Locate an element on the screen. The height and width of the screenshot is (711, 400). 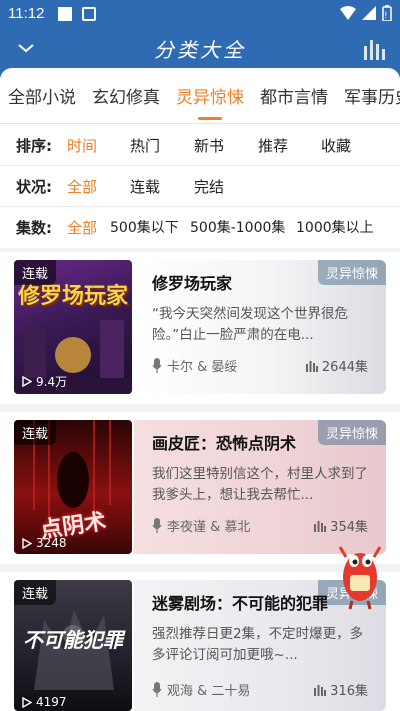
filter-option: 500集以下 is located at coordinates (150, 227).